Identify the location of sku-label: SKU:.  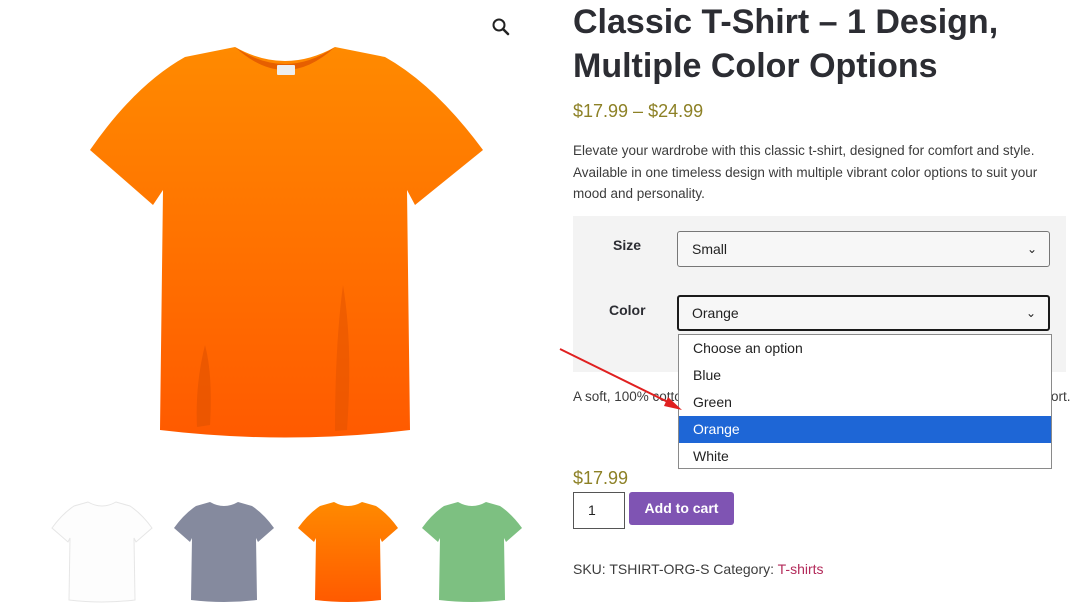
(589, 569).